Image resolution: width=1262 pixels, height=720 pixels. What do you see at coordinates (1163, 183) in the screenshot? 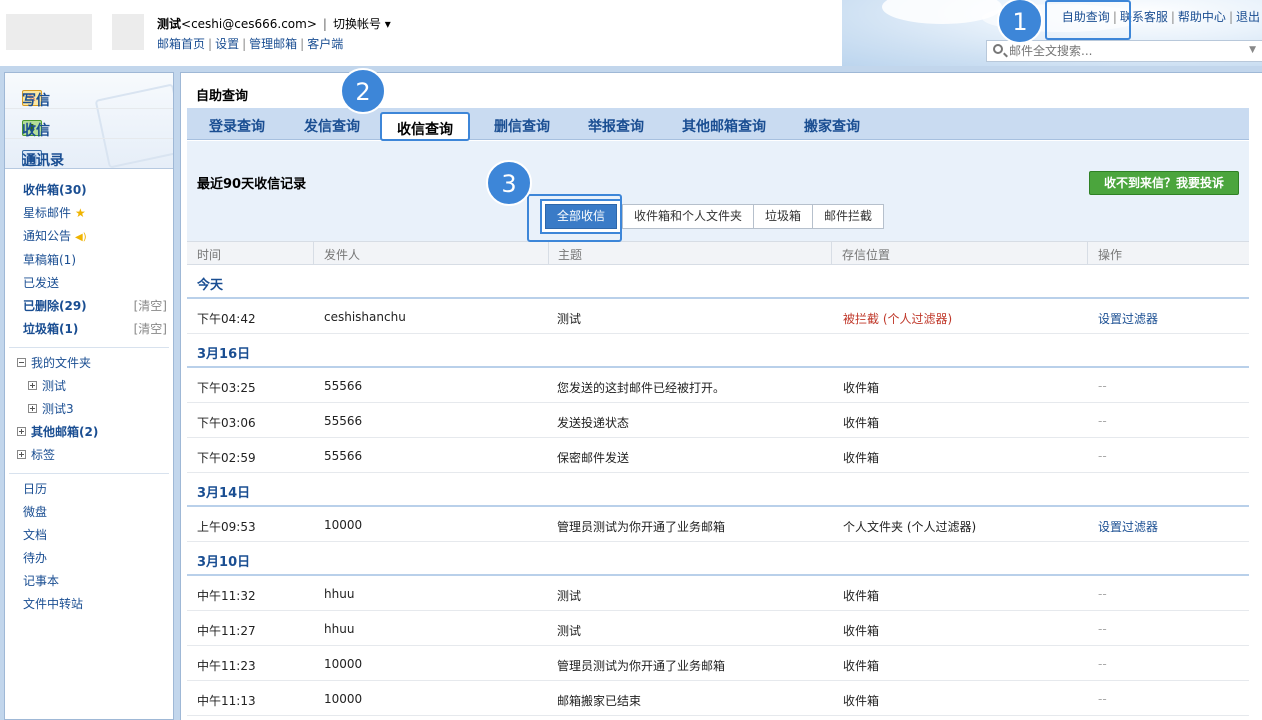
I see `complain-button: 收不到来信？我要投诉` at bounding box center [1163, 183].